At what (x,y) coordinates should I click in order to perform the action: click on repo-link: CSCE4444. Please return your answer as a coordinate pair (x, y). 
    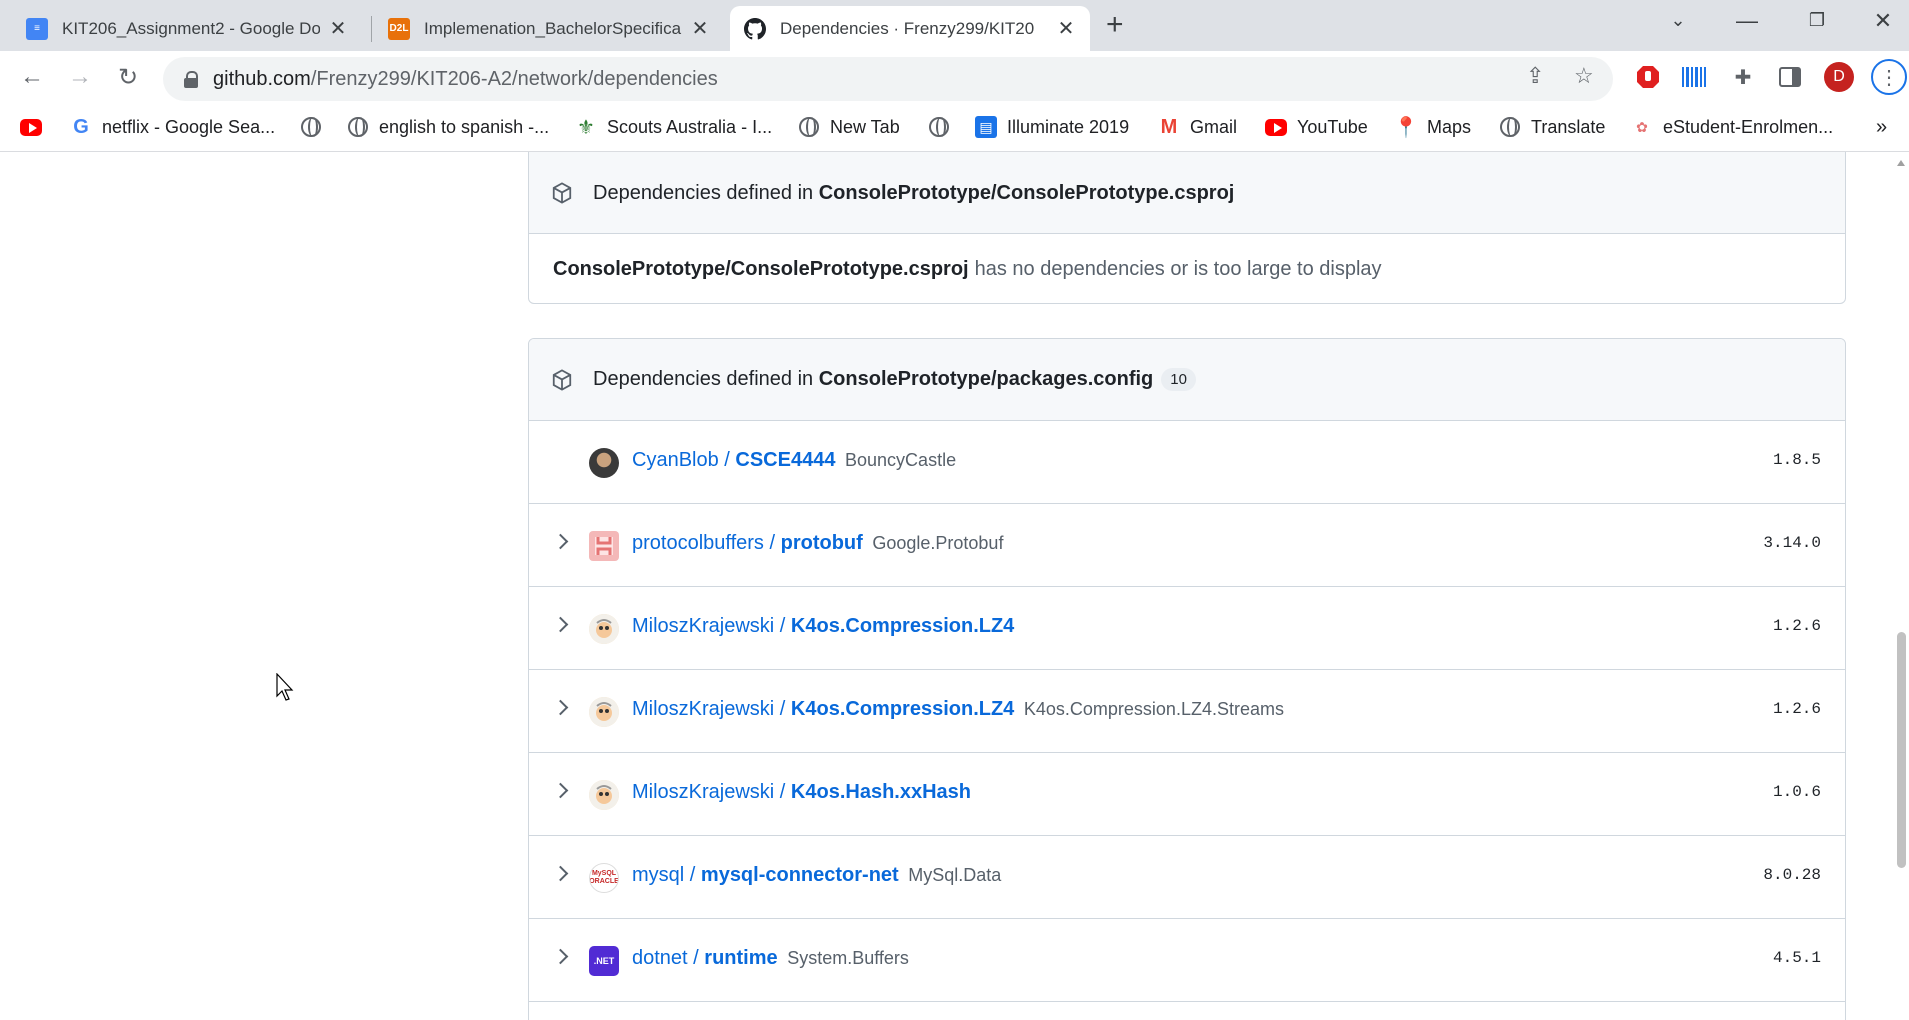
    Looking at the image, I should click on (785, 460).